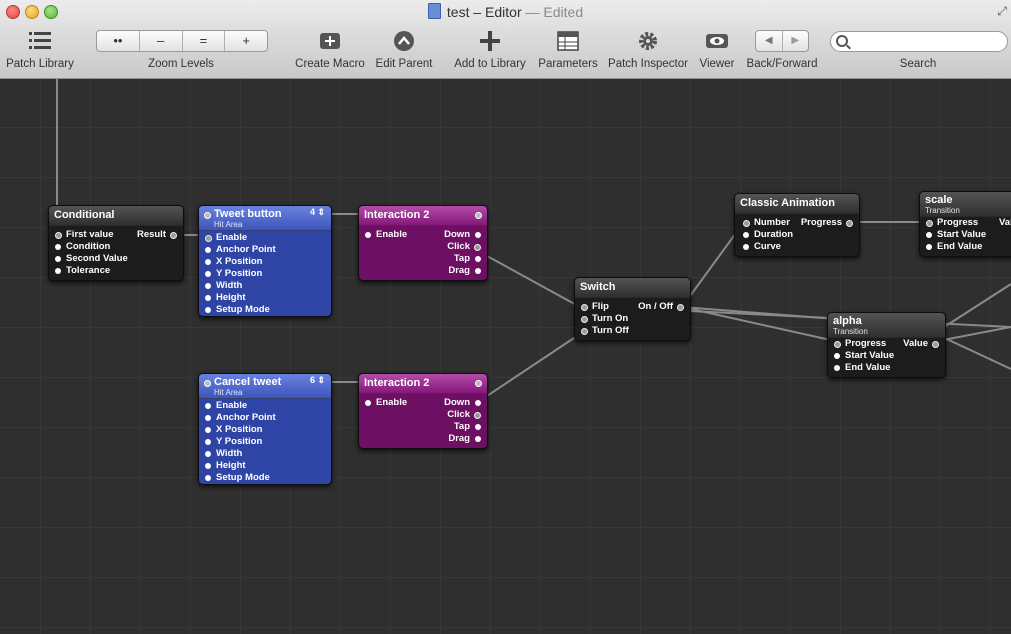  Describe the element at coordinates (1002, 11) in the screenshot. I see `fullscreen-icon: ⤢` at that location.